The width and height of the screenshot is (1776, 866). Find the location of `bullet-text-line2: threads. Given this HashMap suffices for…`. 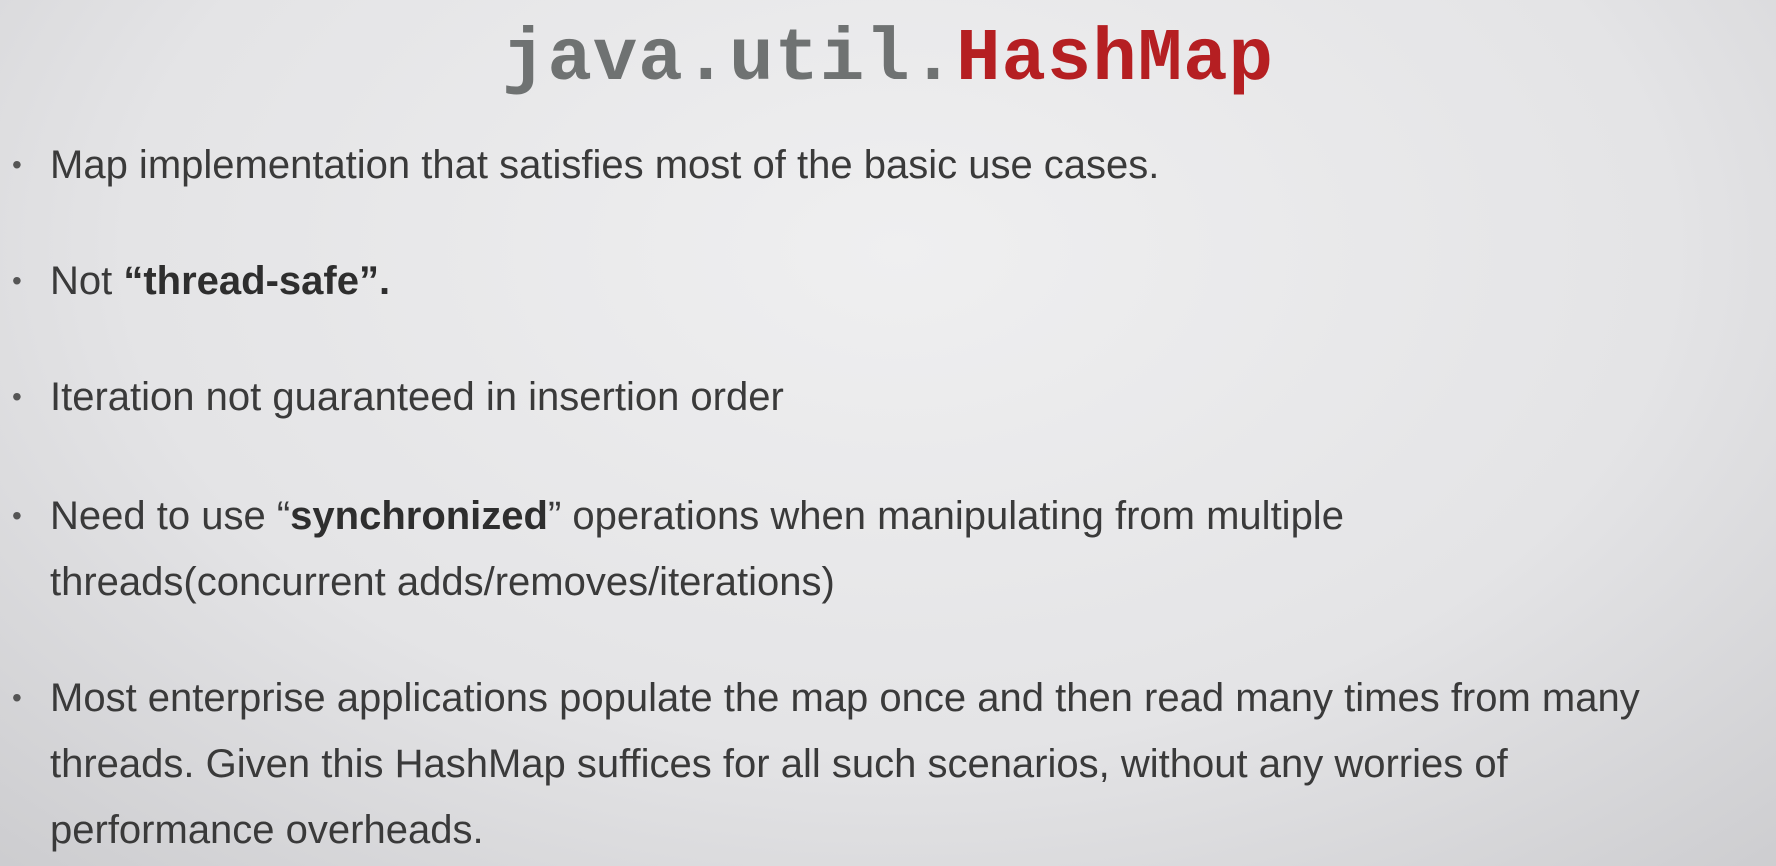

bullet-text-line2: threads. Given this HashMap suffices for… is located at coordinates (779, 764).